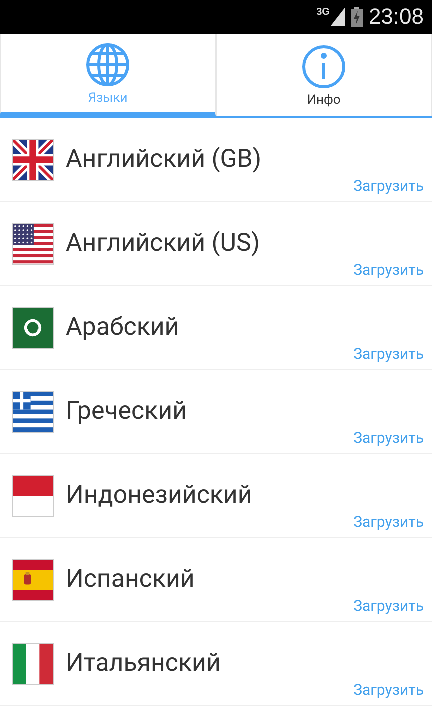 Image resolution: width=432 pixels, height=720 pixels. I want to click on spanish-flag-icon, so click(33, 580).